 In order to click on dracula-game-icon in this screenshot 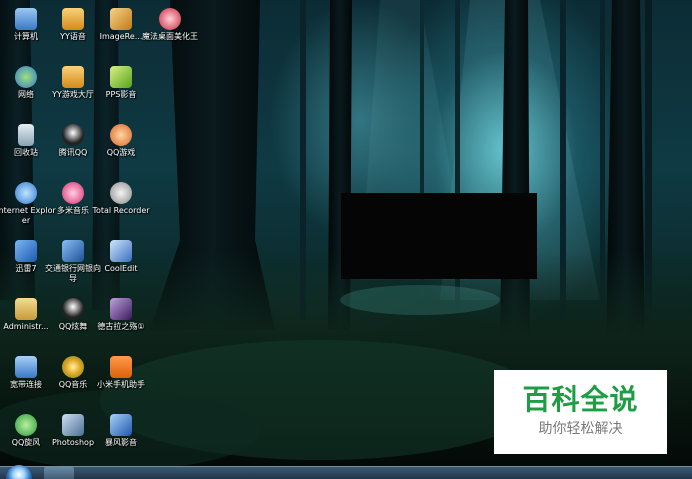, I will do `click(121, 309)`.